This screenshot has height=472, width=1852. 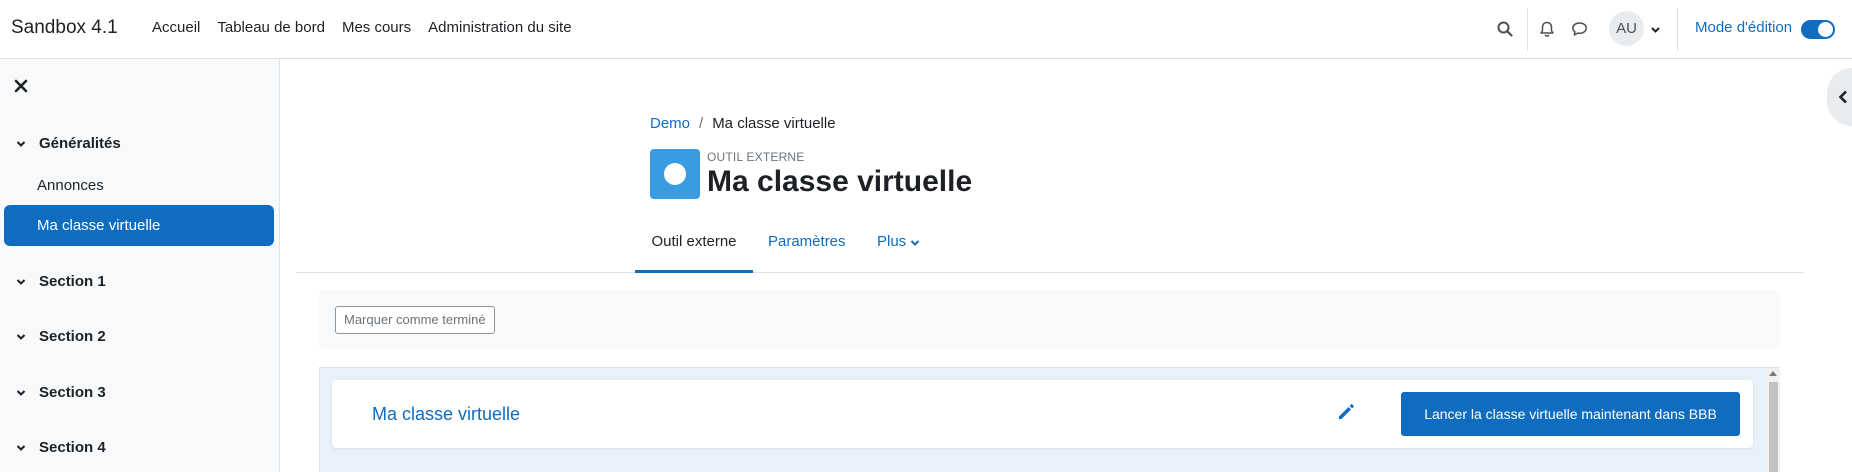 I want to click on avatar-initials: AU, so click(x=1626, y=28).